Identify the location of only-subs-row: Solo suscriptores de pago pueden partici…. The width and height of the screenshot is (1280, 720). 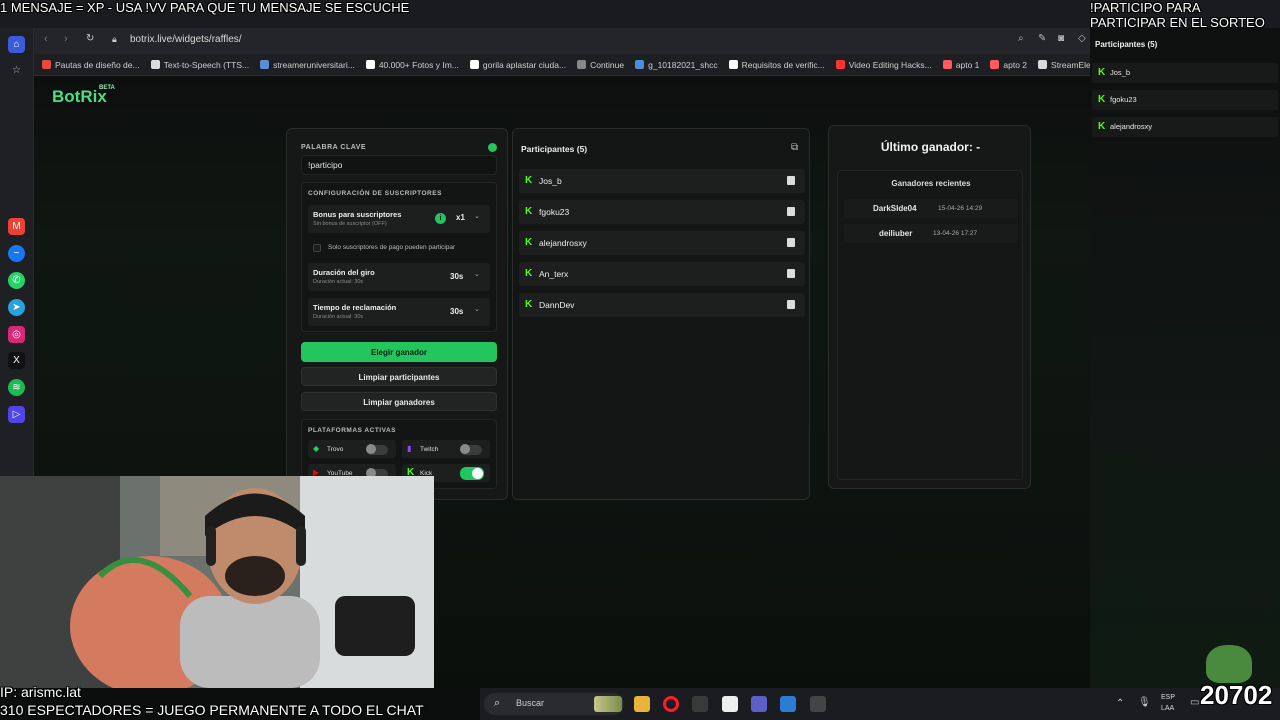
(399, 248).